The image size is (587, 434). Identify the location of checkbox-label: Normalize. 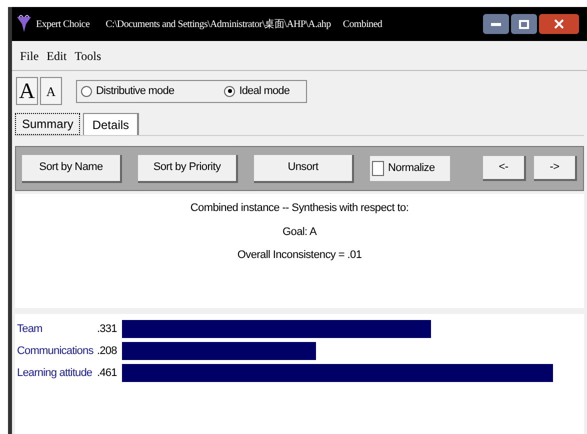
(411, 168).